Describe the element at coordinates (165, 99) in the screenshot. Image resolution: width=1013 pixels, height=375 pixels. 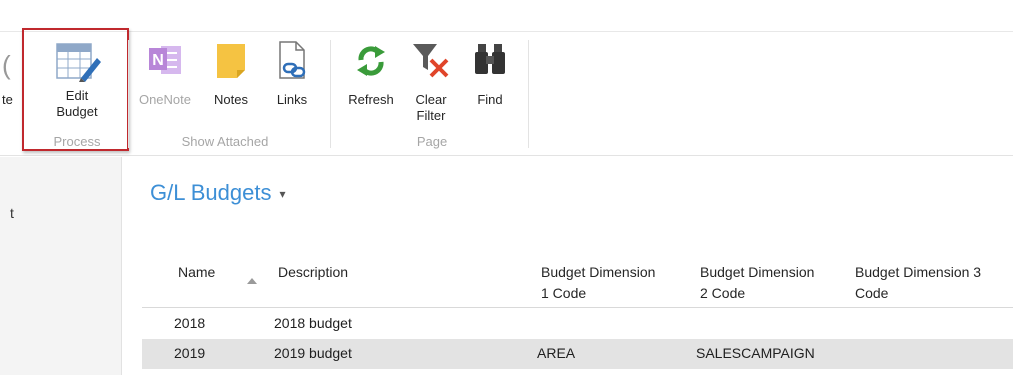
I see `onenote-label: OneNote` at that location.